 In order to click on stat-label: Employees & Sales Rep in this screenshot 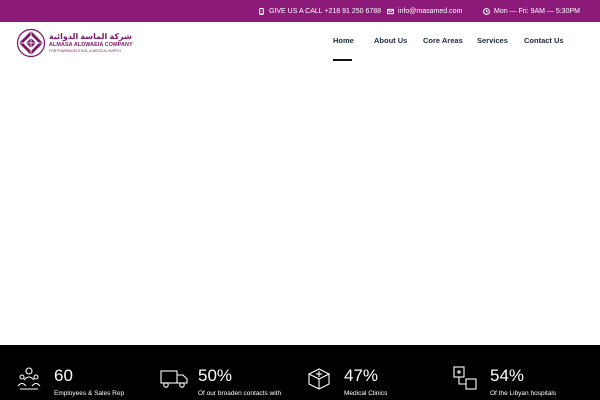, I will do `click(89, 393)`.